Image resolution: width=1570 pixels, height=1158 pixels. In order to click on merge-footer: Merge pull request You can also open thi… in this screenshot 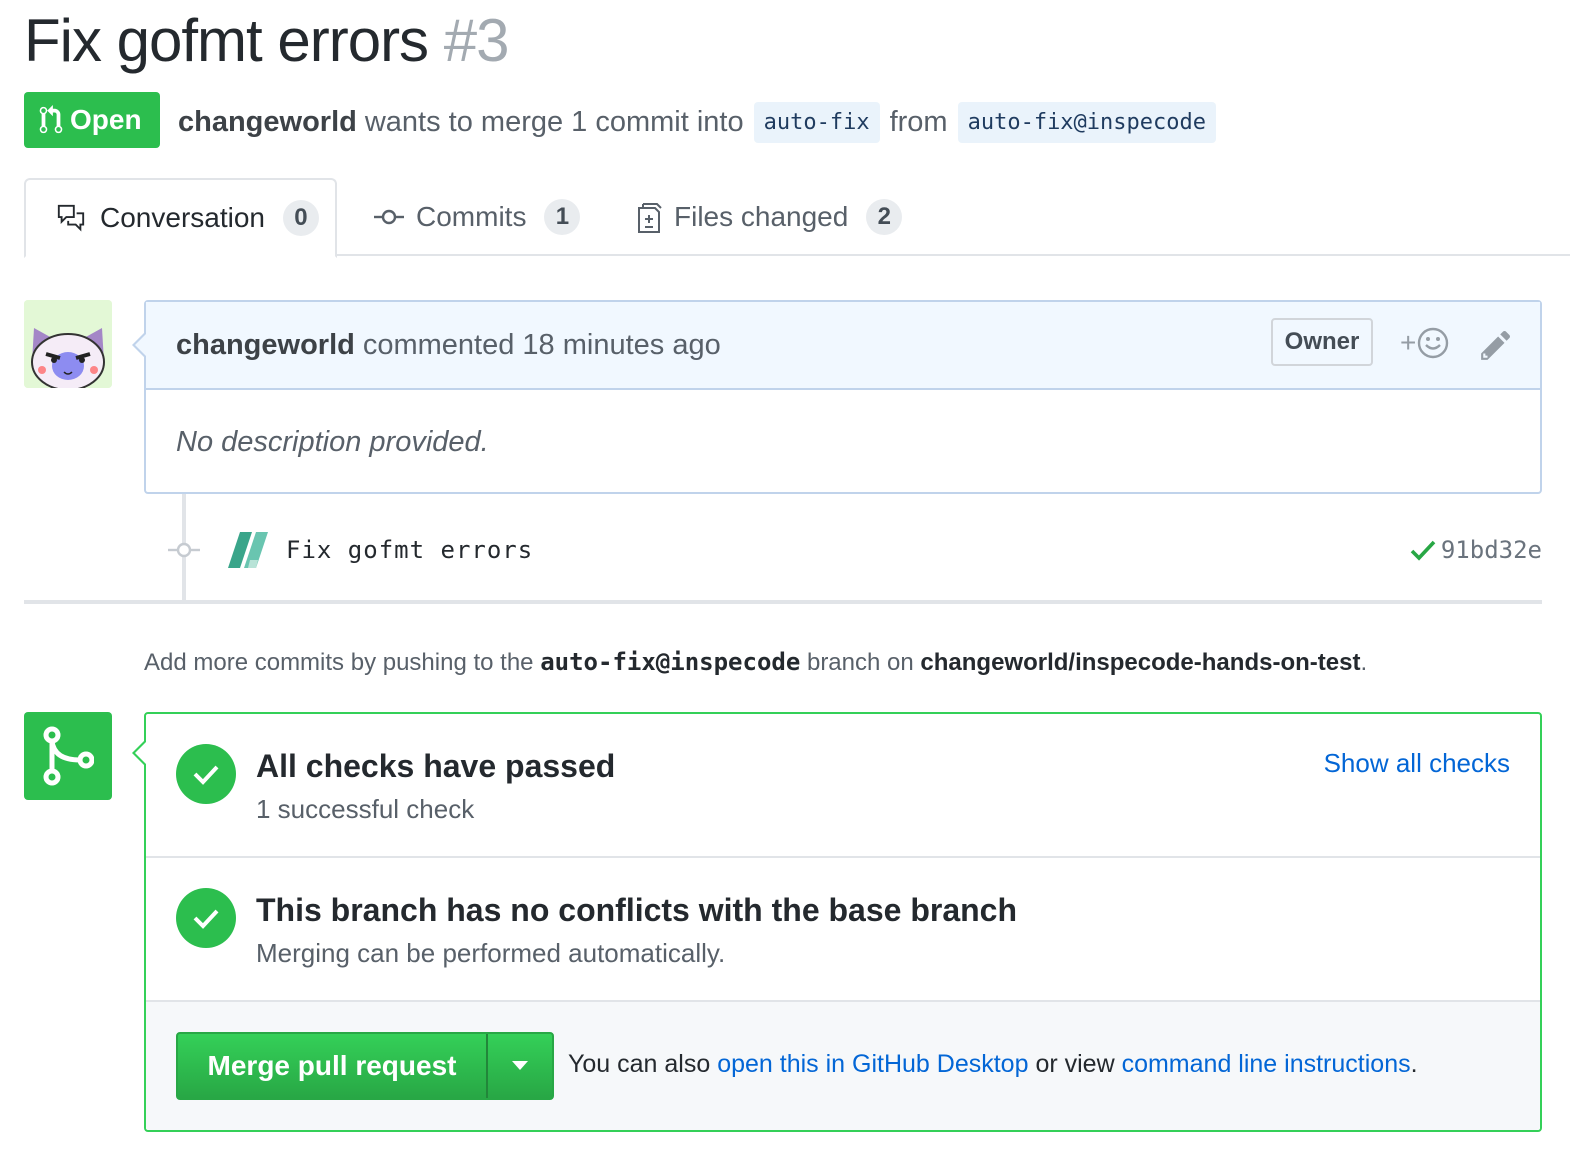, I will do `click(843, 1066)`.